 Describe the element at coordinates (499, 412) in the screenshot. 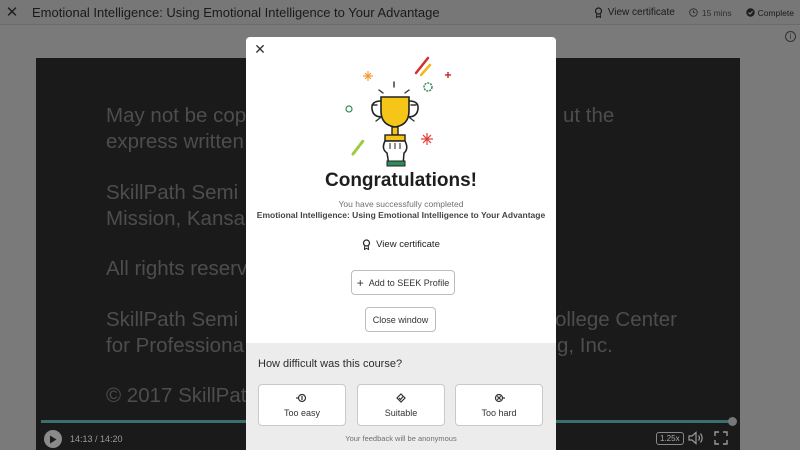

I see `too-hard-label: Too hard` at that location.